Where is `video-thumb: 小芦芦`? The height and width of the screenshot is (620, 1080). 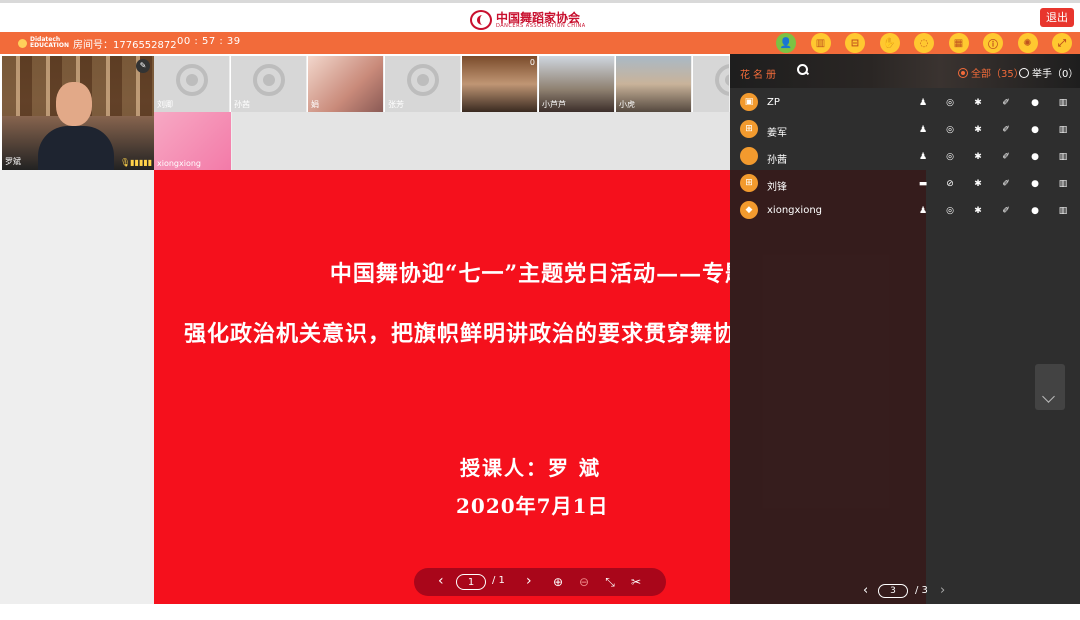 video-thumb: 小芦芦 is located at coordinates (577, 84).